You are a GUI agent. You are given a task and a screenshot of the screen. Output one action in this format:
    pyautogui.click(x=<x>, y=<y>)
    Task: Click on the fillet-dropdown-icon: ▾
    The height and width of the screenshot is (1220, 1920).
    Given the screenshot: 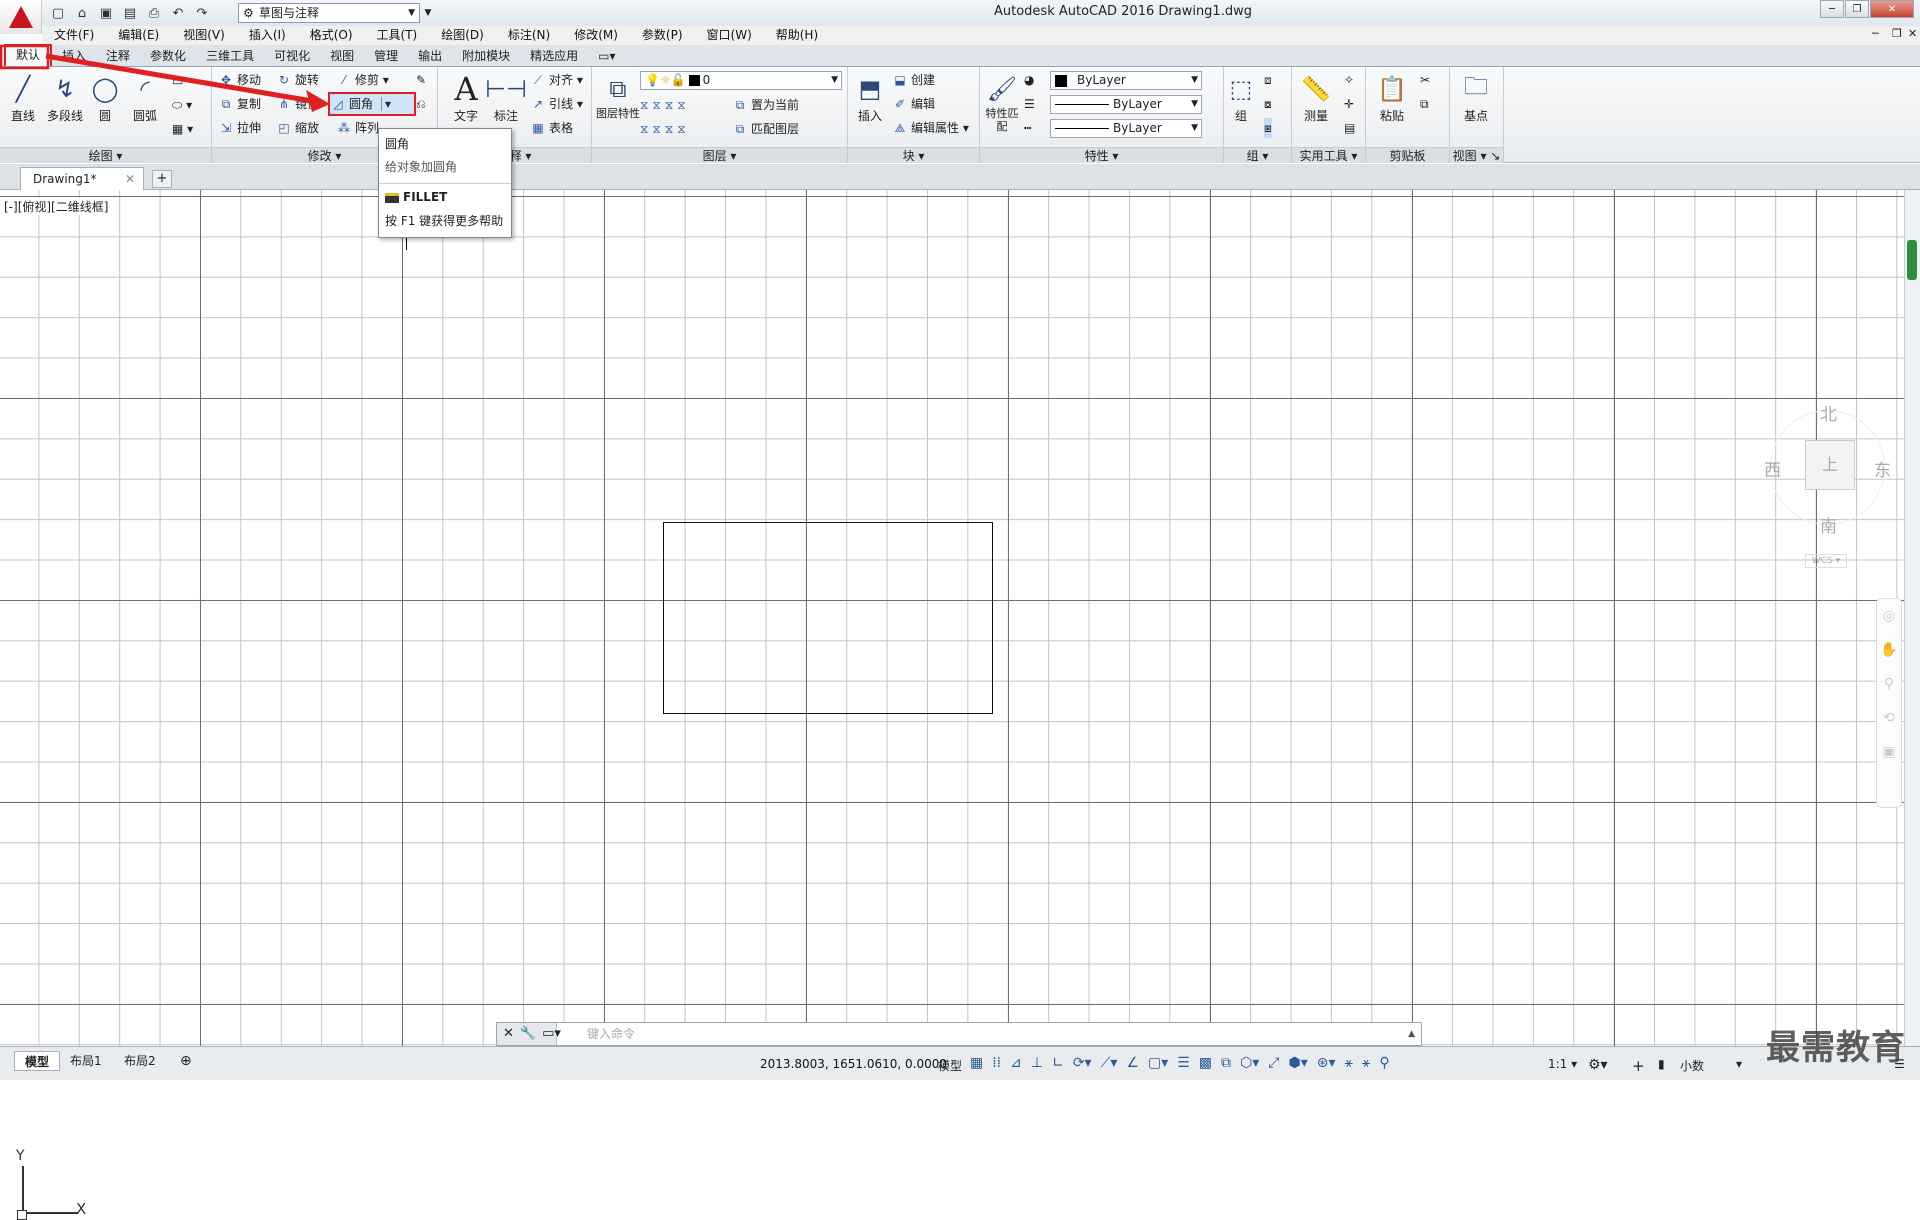 What is the action you would take?
    pyautogui.click(x=386, y=104)
    